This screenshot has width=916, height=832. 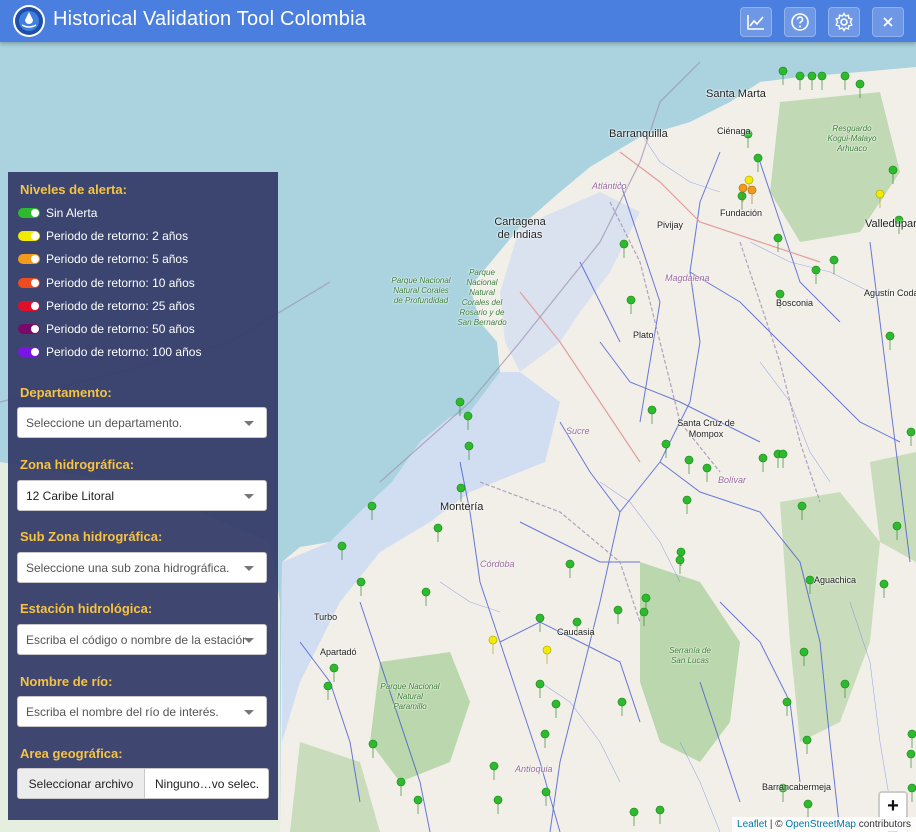 I want to click on close-button, so click(x=888, y=22).